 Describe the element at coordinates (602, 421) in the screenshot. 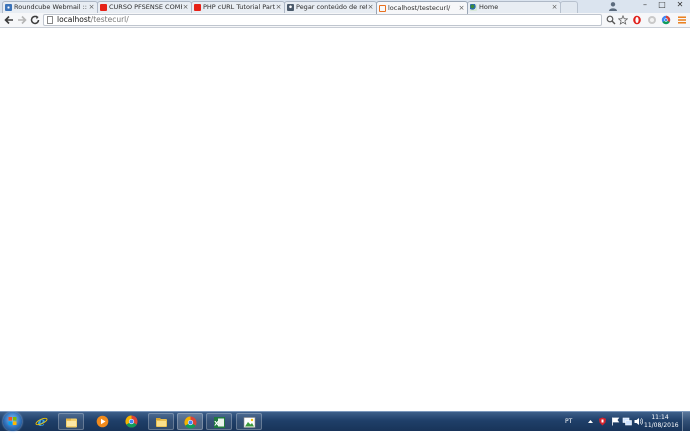

I see `antivirus-shield-icon` at that location.